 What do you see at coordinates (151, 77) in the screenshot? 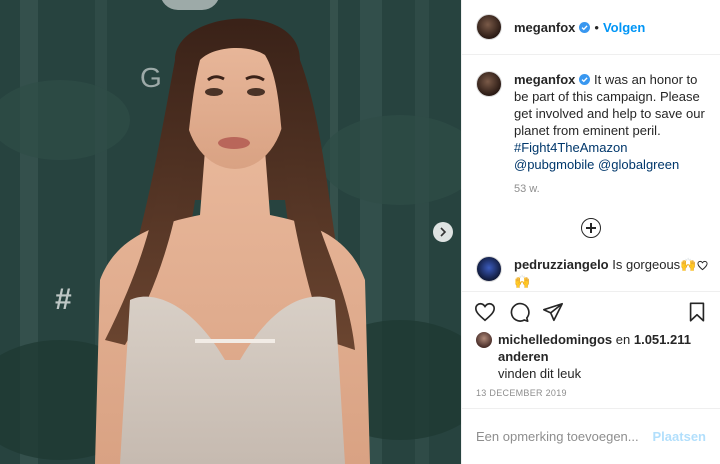
I see `backdrop-watermark-letter: G` at bounding box center [151, 77].